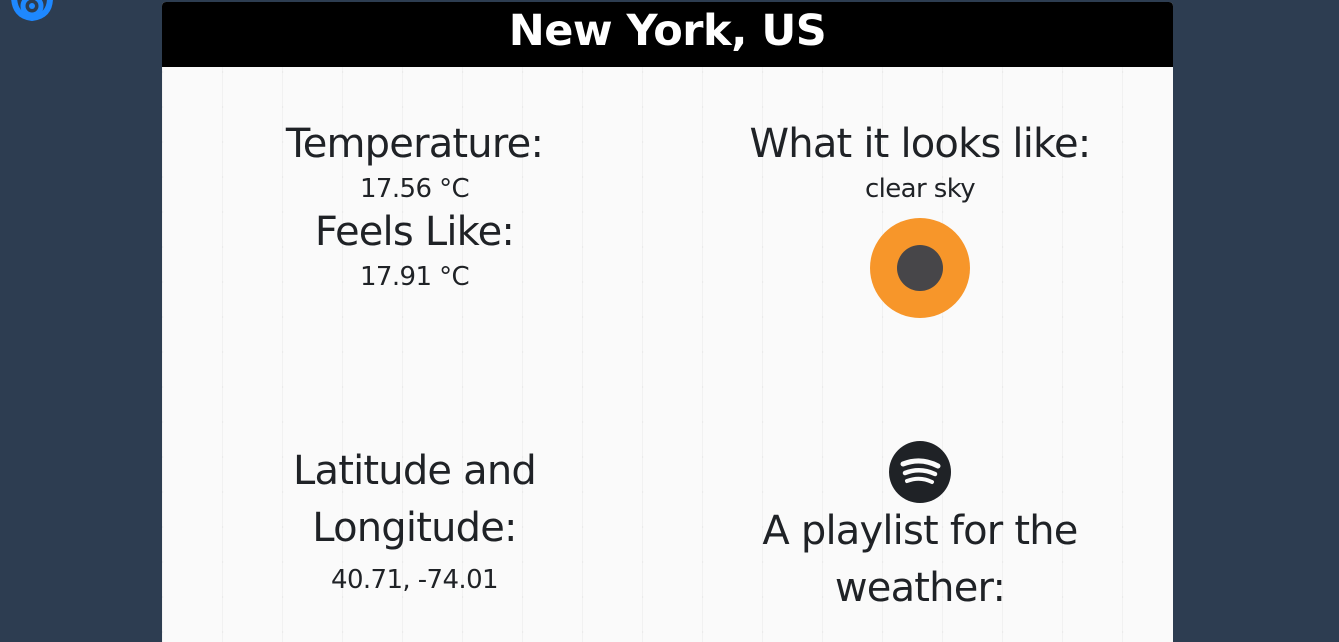 Image resolution: width=1339 pixels, height=642 pixels. I want to click on coordinates-section: Latitude and Longitude: 40.71, -74.01, so click(414, 519).